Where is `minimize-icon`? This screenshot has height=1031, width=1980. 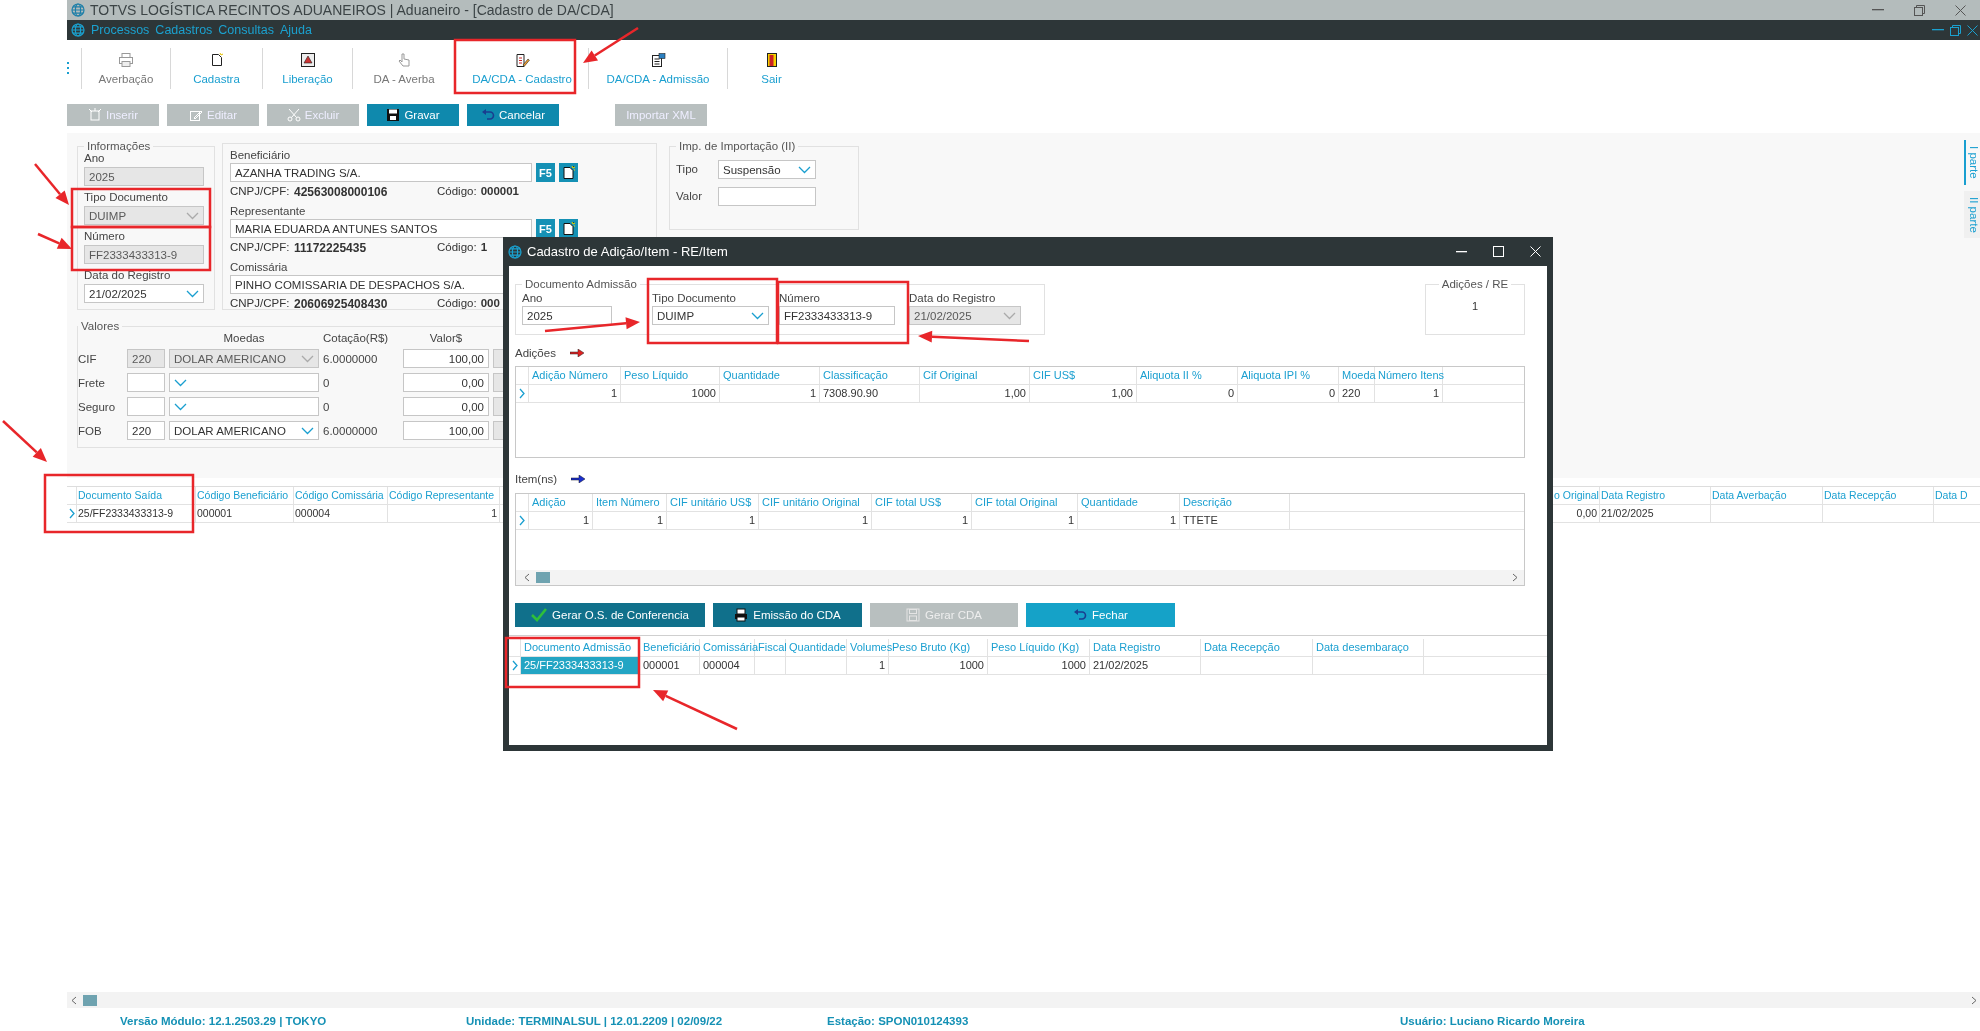 minimize-icon is located at coordinates (1461, 251).